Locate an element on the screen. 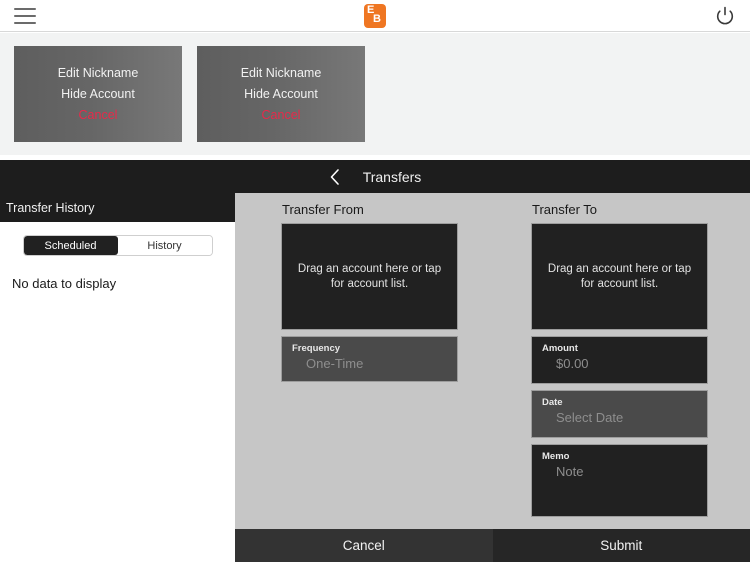 This screenshot has width=750, height=562. date-field: Date Select Date is located at coordinates (619, 414).